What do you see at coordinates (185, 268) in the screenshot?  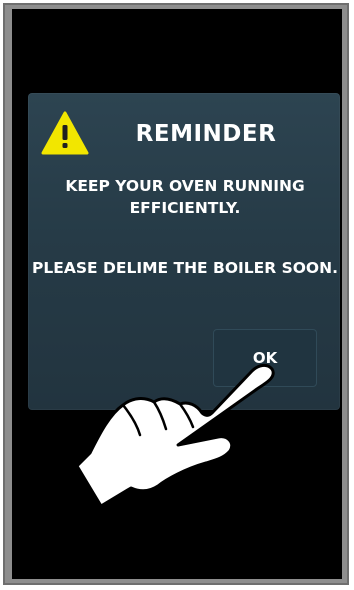 I see `reminder-message-delime: PLEASE DELIME THE BOILER SOON.` at bounding box center [185, 268].